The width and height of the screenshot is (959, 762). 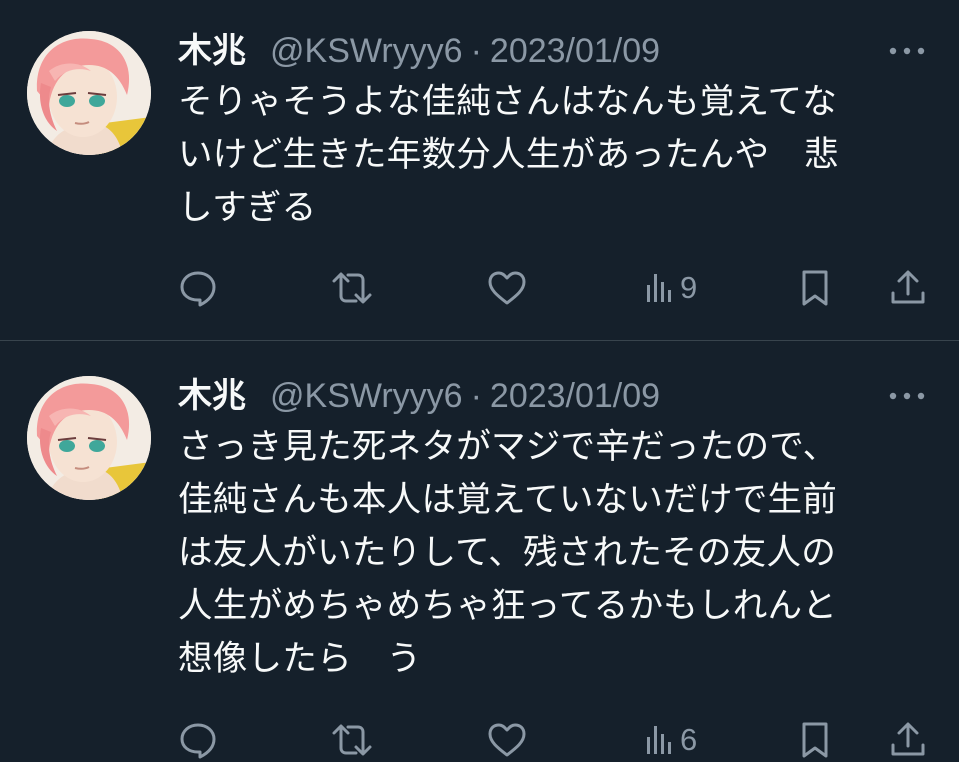 I want to click on tweet-actions: 9, so click(x=558, y=288).